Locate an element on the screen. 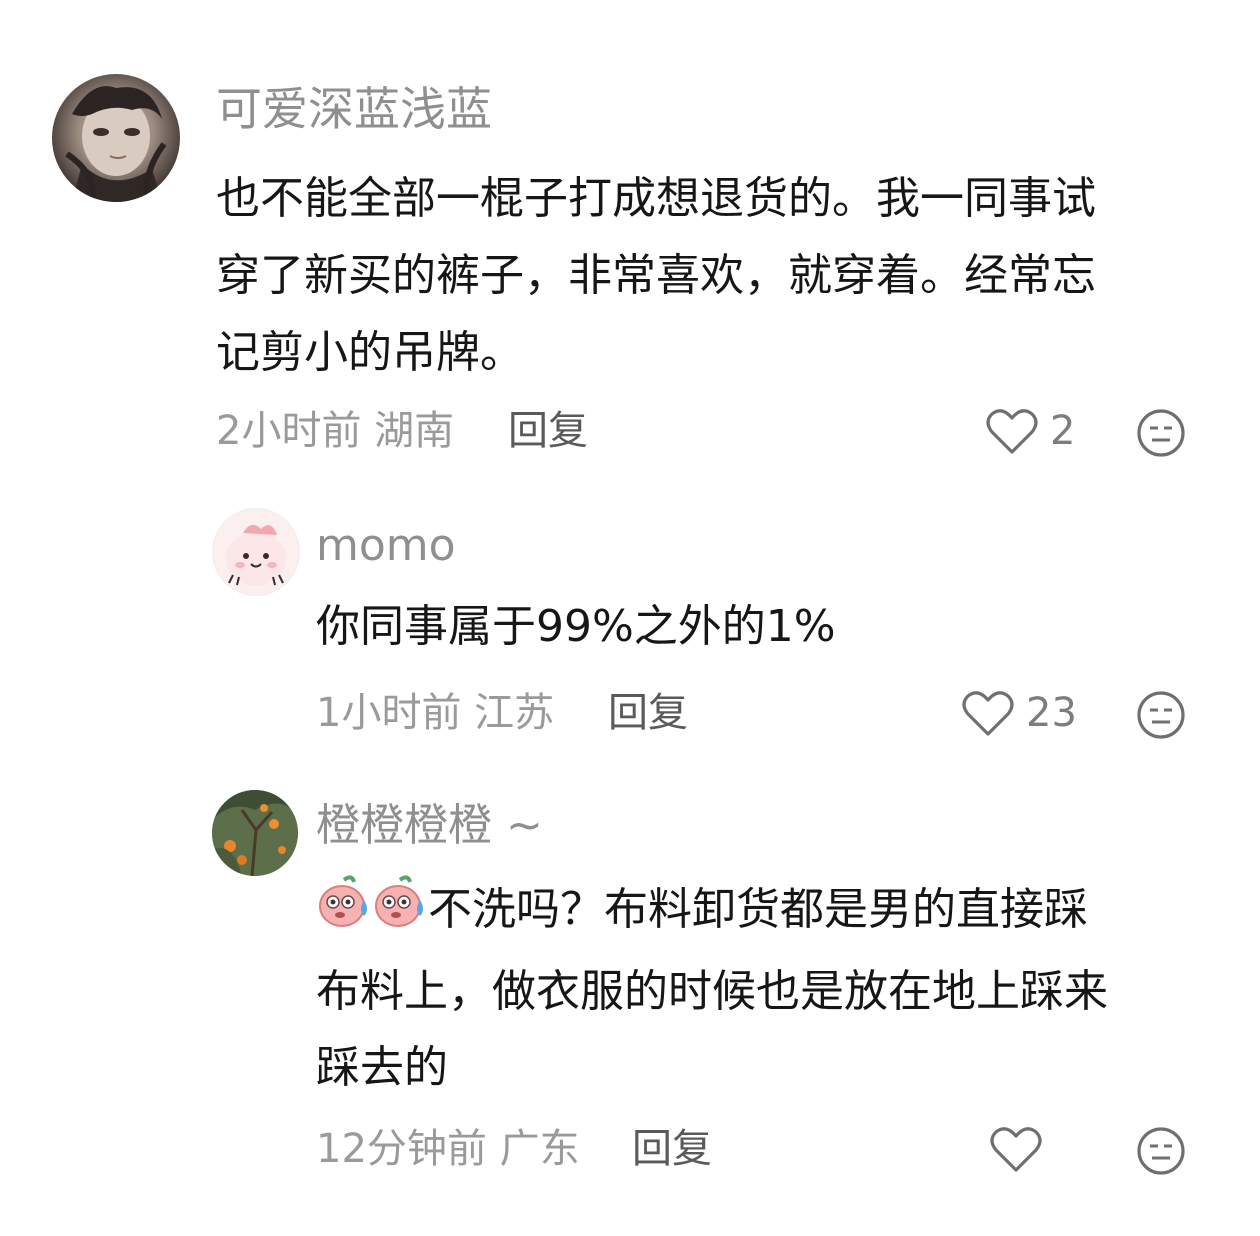 This screenshot has width=1260, height=1236. username: momo is located at coordinates (386, 546).